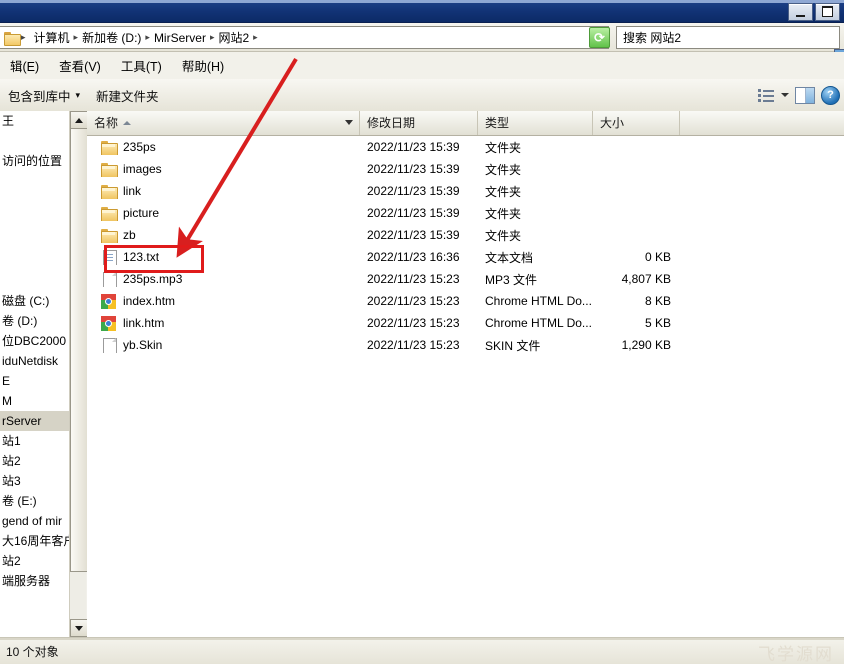 This screenshot has width=844, height=665. What do you see at coordinates (78, 94) in the screenshot?
I see `chevron-down-icon: ▾` at bounding box center [78, 94].